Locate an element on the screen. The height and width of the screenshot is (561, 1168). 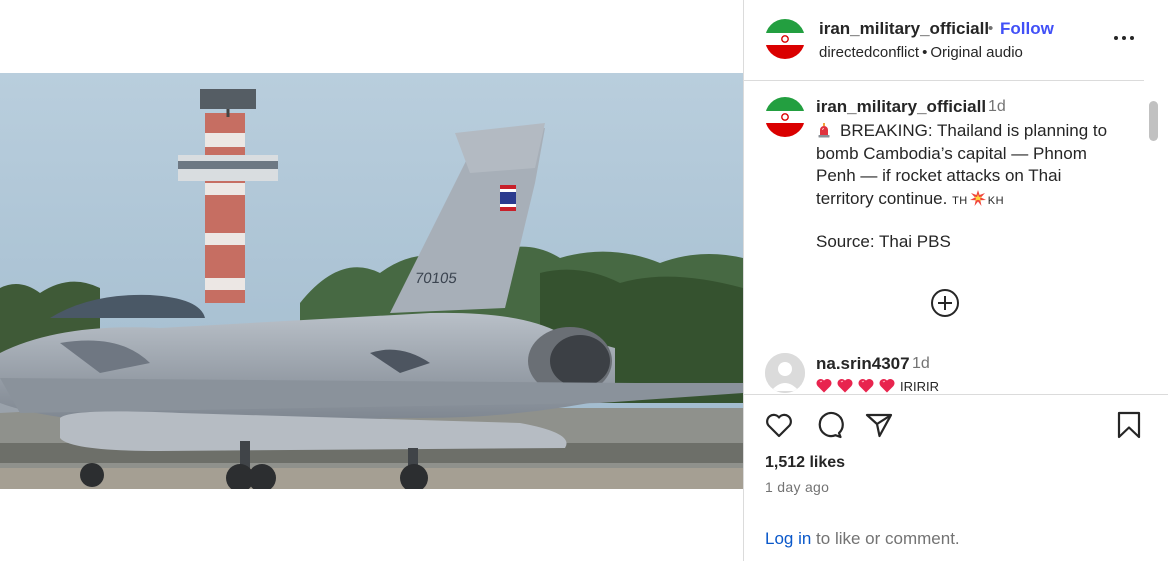
author-avatar is located at coordinates (785, 39).